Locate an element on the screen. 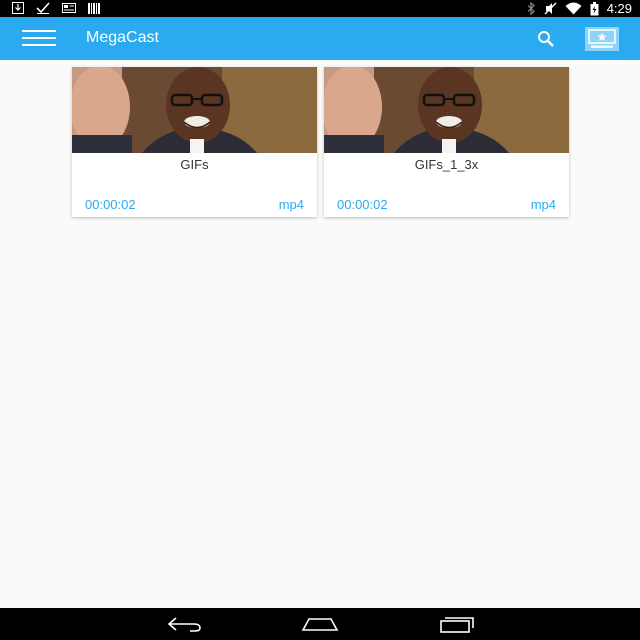 This screenshot has height=640, width=640. video-card: GIFs 00:00:02 mp4 is located at coordinates (194, 142).